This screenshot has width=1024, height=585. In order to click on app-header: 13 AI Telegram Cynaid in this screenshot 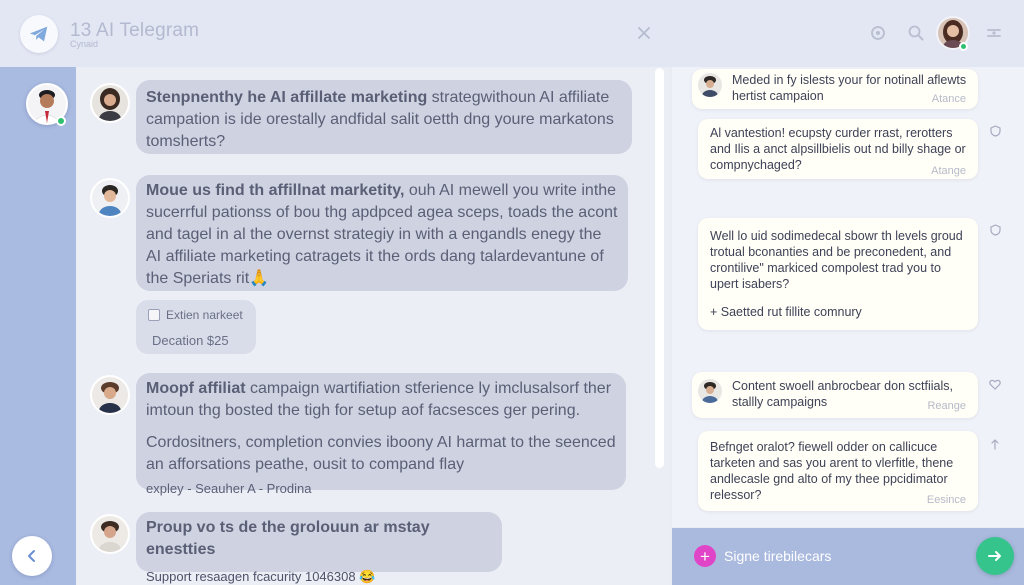, I will do `click(512, 33)`.